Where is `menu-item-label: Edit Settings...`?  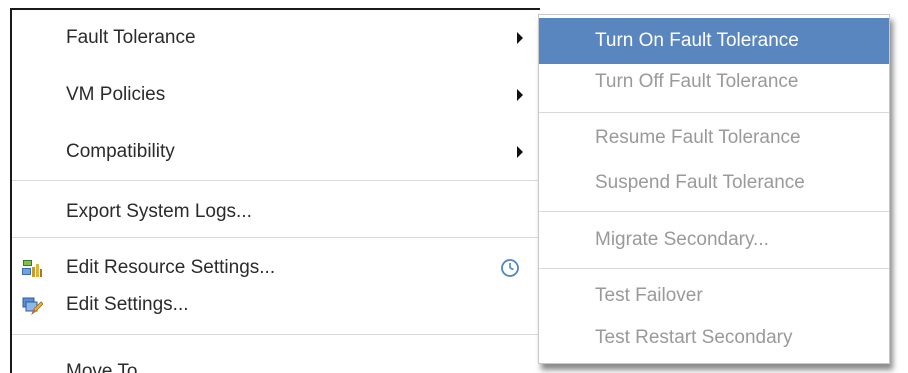
menu-item-label: Edit Settings... is located at coordinates (127, 304).